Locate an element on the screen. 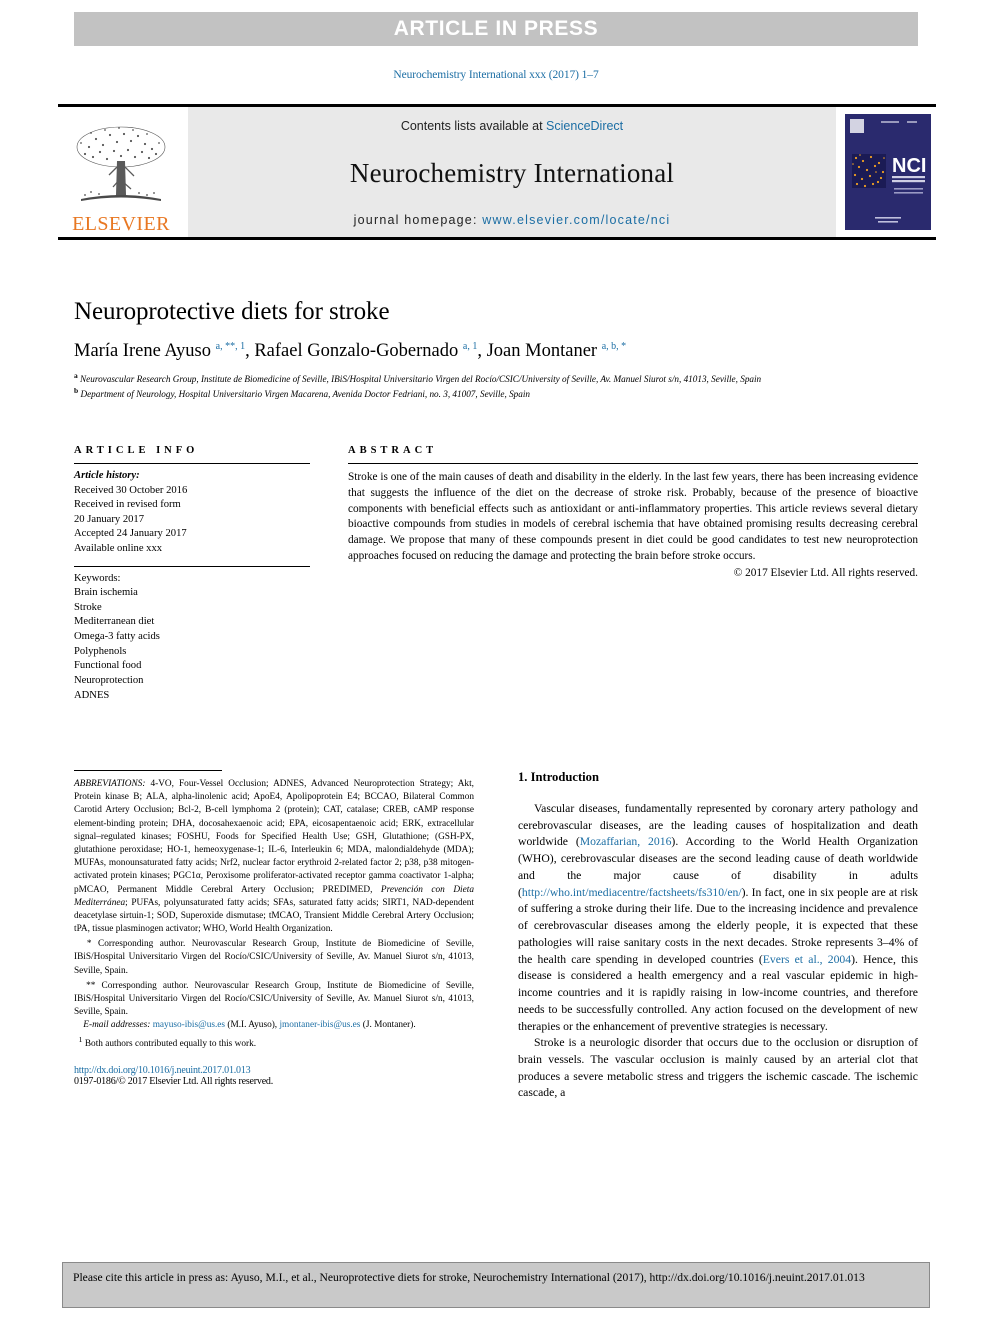 Image resolution: width=992 pixels, height=1323 pixels. history-item: Received 30 October 2016 is located at coordinates (131, 490).